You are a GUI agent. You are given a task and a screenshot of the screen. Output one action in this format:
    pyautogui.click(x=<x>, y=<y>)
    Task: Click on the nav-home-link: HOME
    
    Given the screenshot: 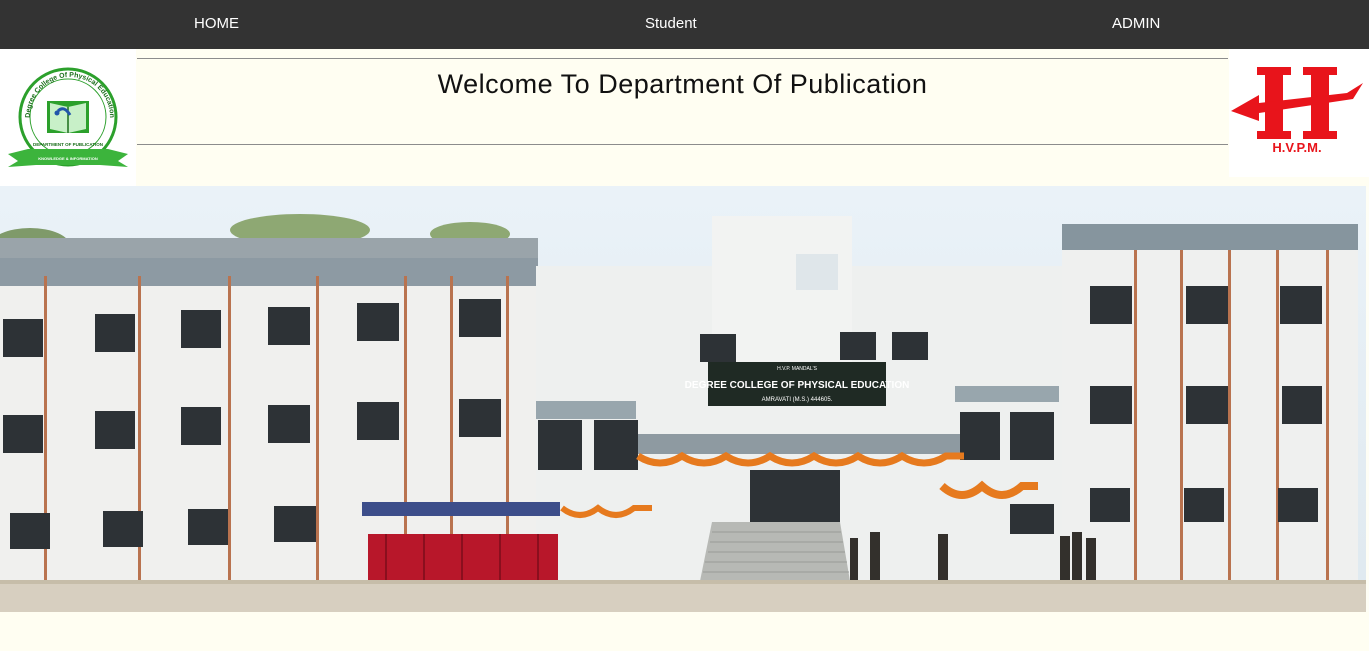 What is the action you would take?
    pyautogui.click(x=216, y=24)
    